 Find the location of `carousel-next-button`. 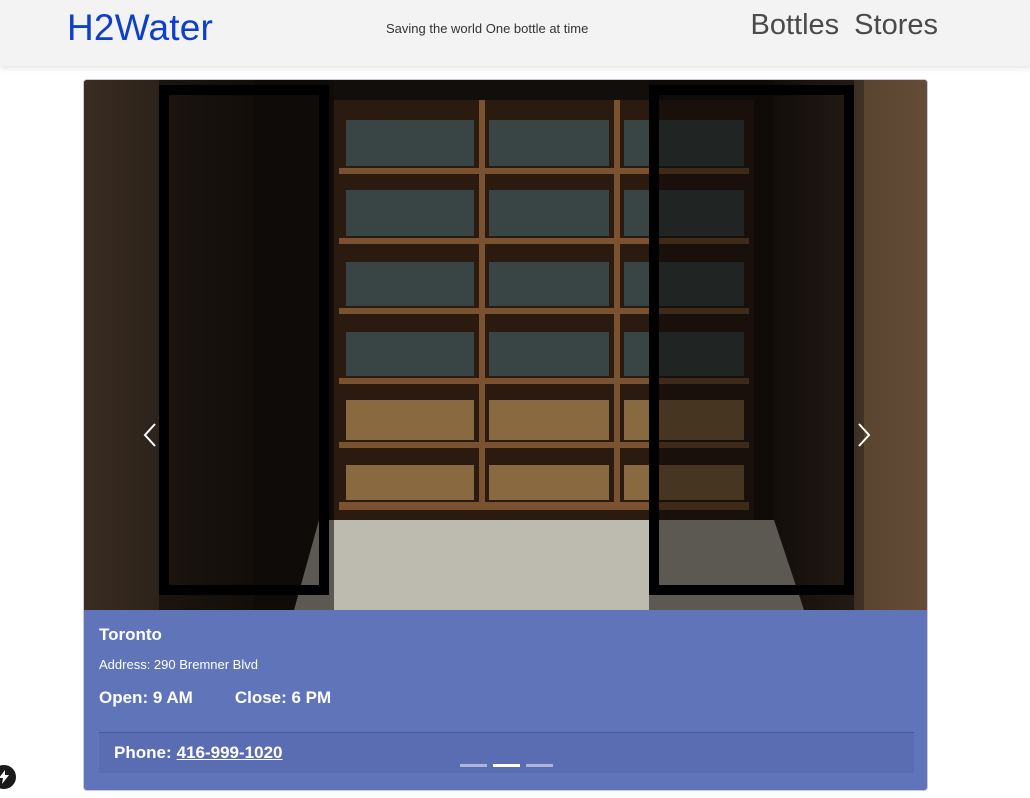

carousel-next-button is located at coordinates (864, 435).